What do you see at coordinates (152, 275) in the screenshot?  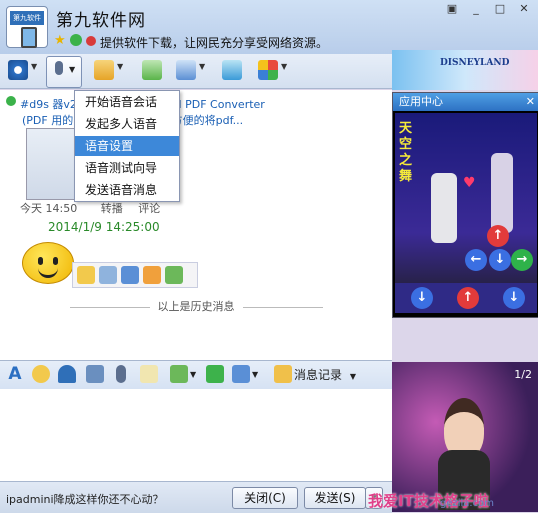 I see `favorite-icon` at bounding box center [152, 275].